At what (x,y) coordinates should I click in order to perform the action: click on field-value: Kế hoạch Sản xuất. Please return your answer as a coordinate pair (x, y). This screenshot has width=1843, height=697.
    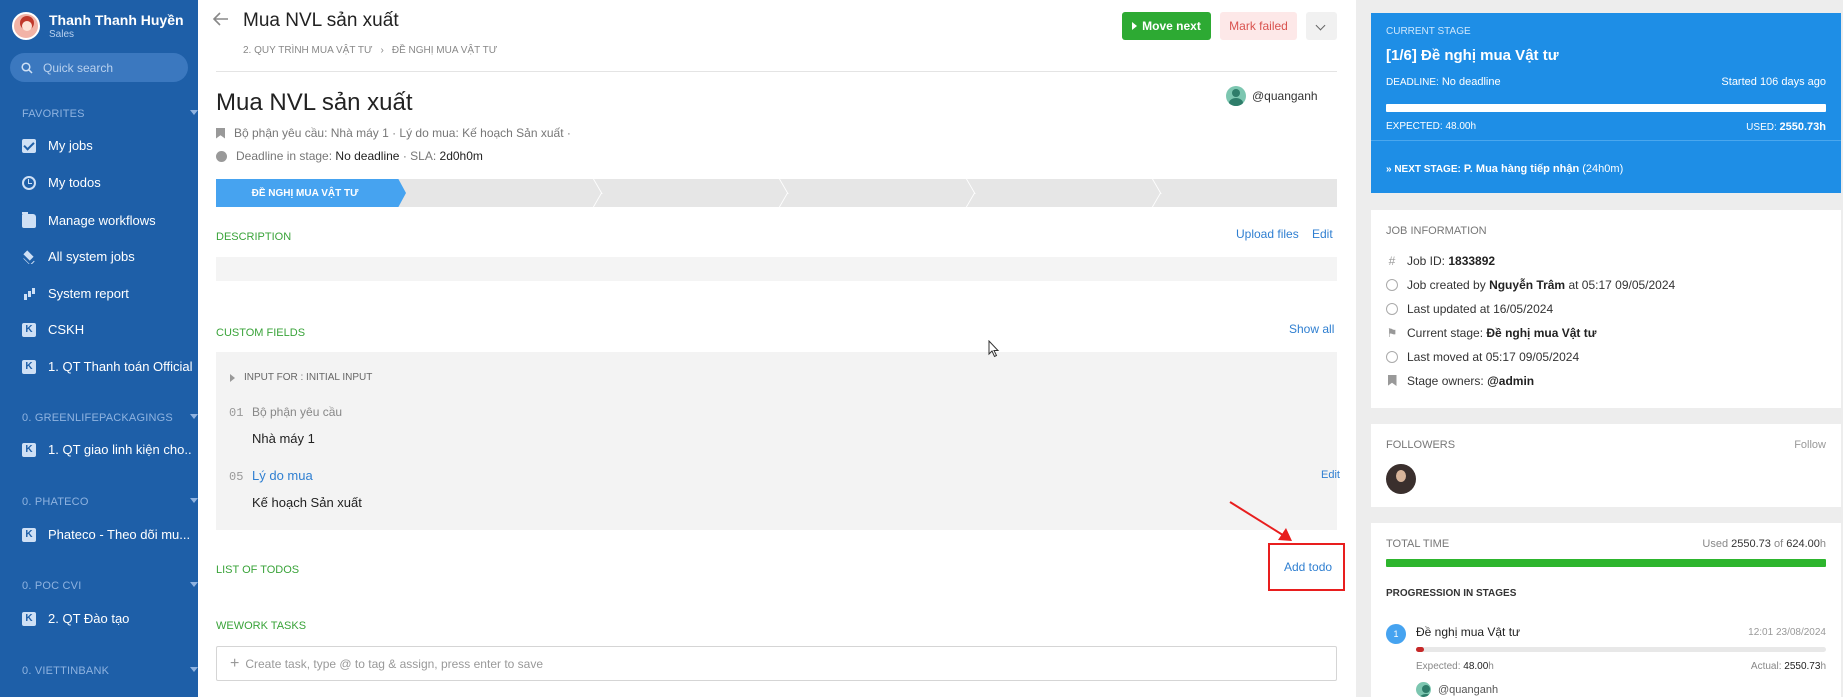
    Looking at the image, I should click on (307, 502).